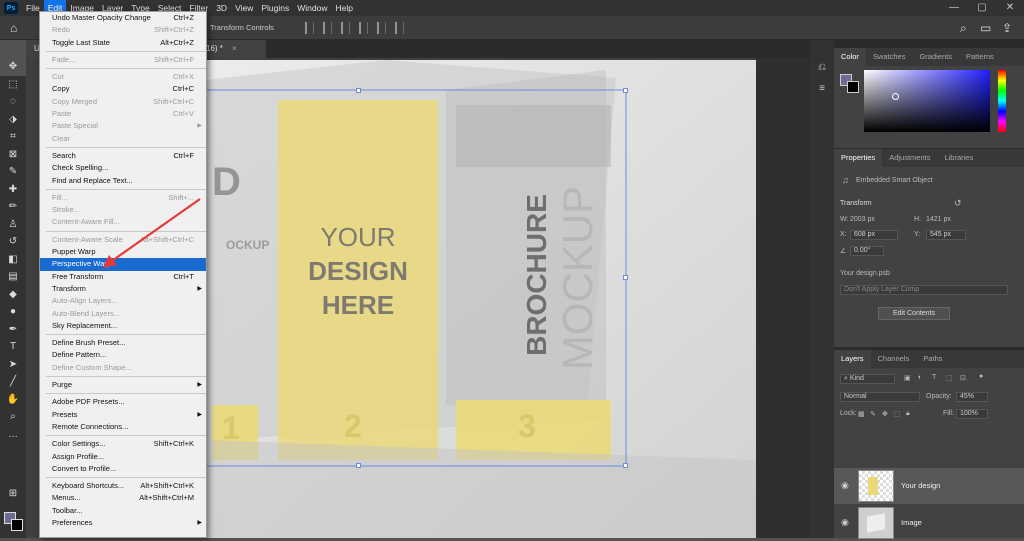  I want to click on tab-properties: Properties, so click(858, 158).